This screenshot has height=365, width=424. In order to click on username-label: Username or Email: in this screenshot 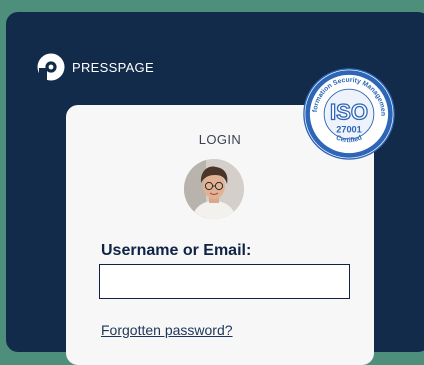, I will do `click(176, 250)`.